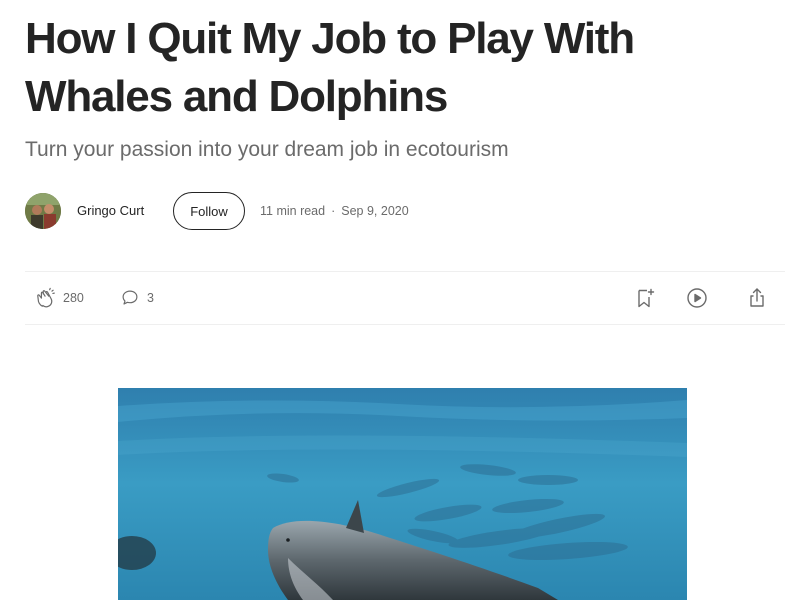  I want to click on comment-count: 3, so click(150, 298).